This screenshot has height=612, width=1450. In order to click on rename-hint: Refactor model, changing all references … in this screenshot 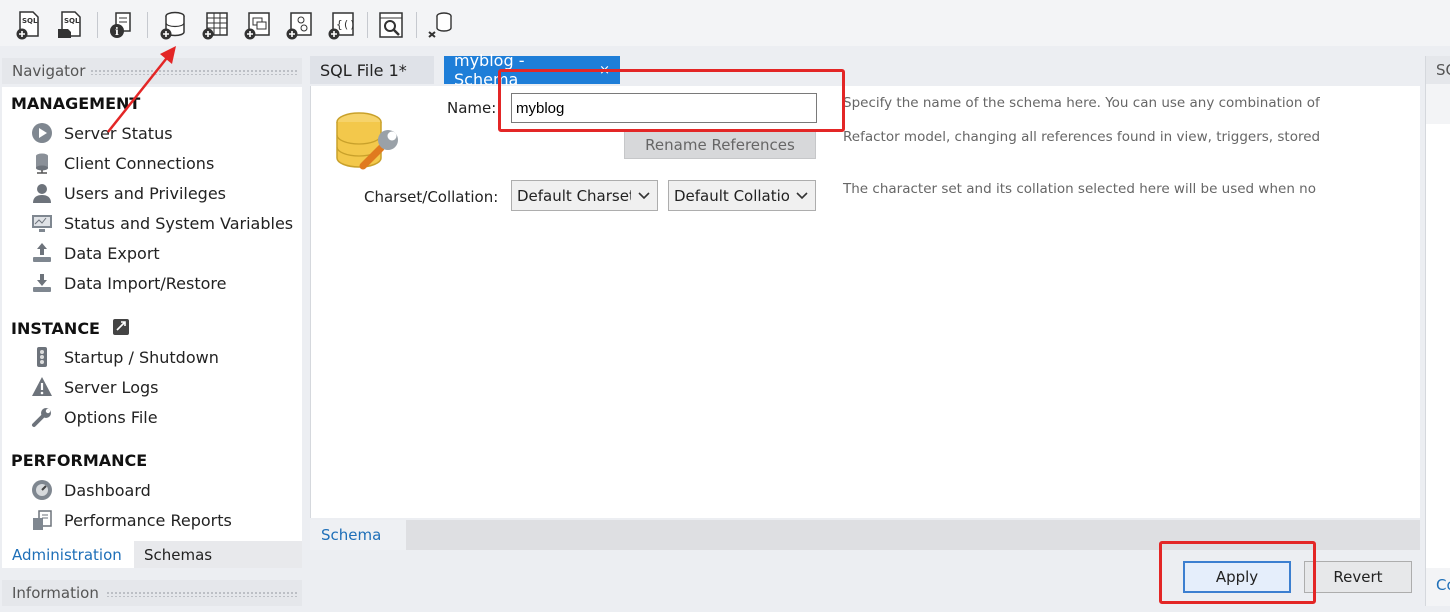, I will do `click(1082, 137)`.